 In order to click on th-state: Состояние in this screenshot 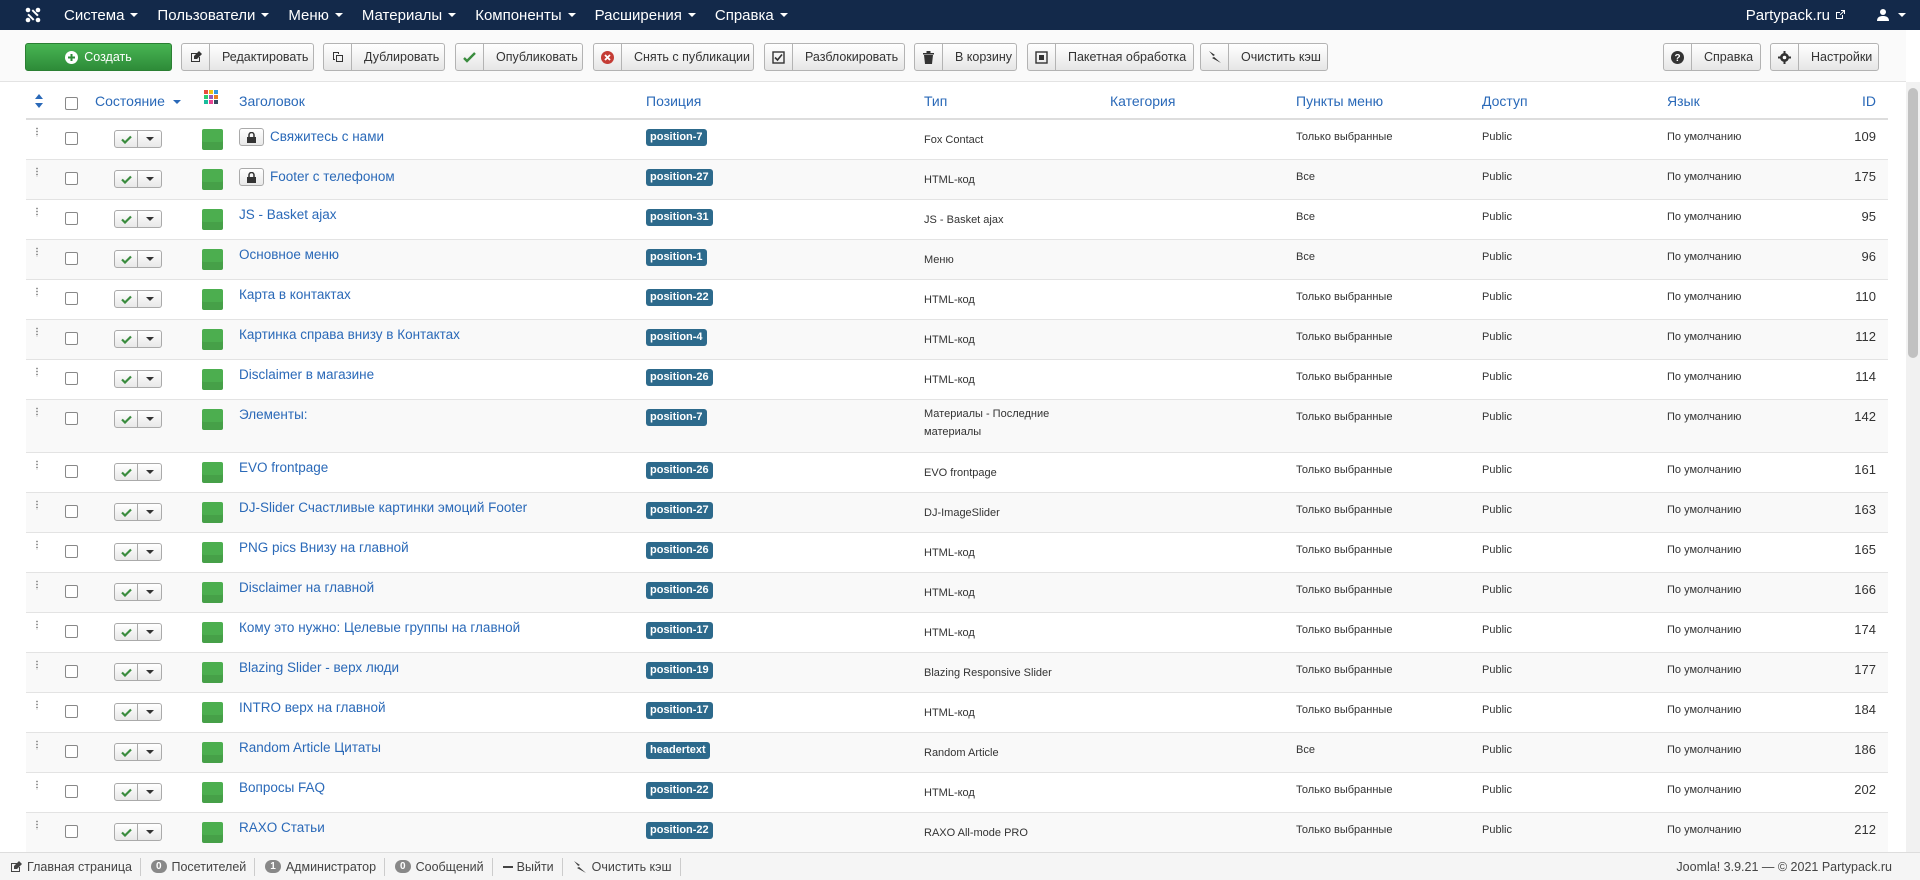, I will do `click(138, 101)`.